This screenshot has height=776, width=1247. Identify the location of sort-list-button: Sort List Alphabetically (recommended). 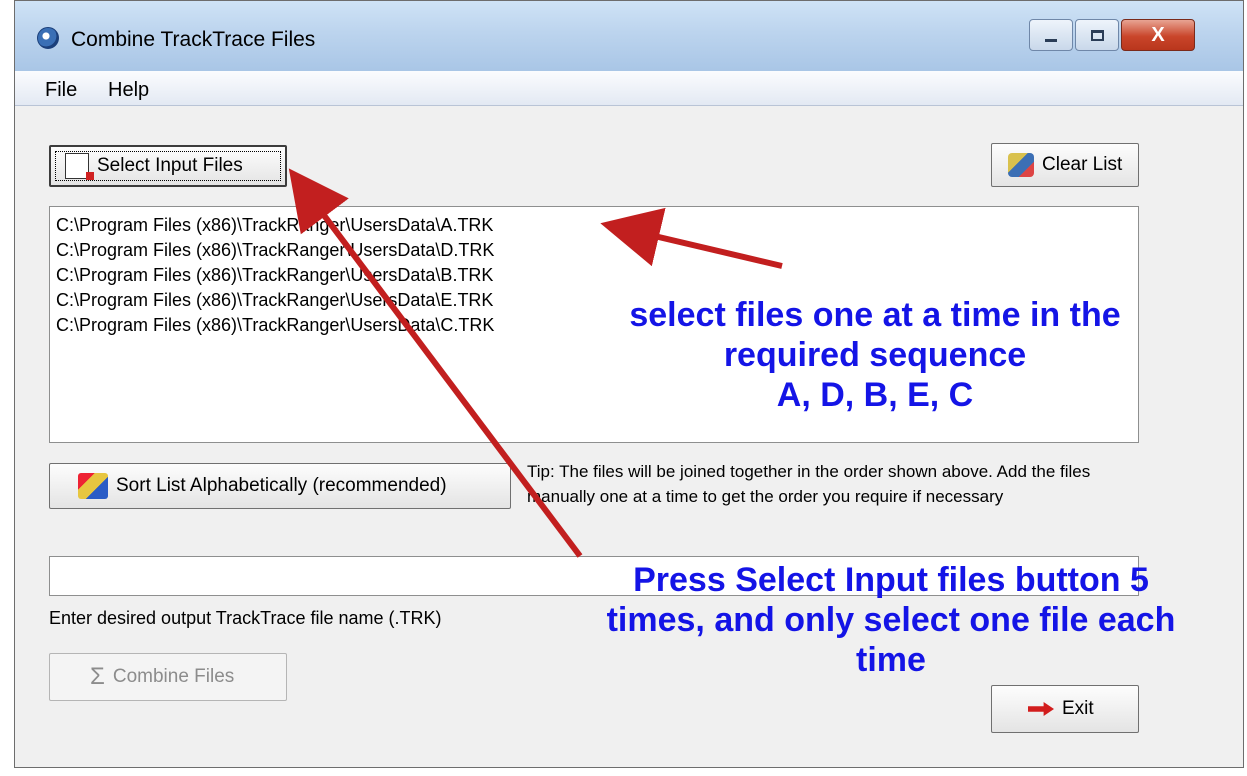
(280, 486).